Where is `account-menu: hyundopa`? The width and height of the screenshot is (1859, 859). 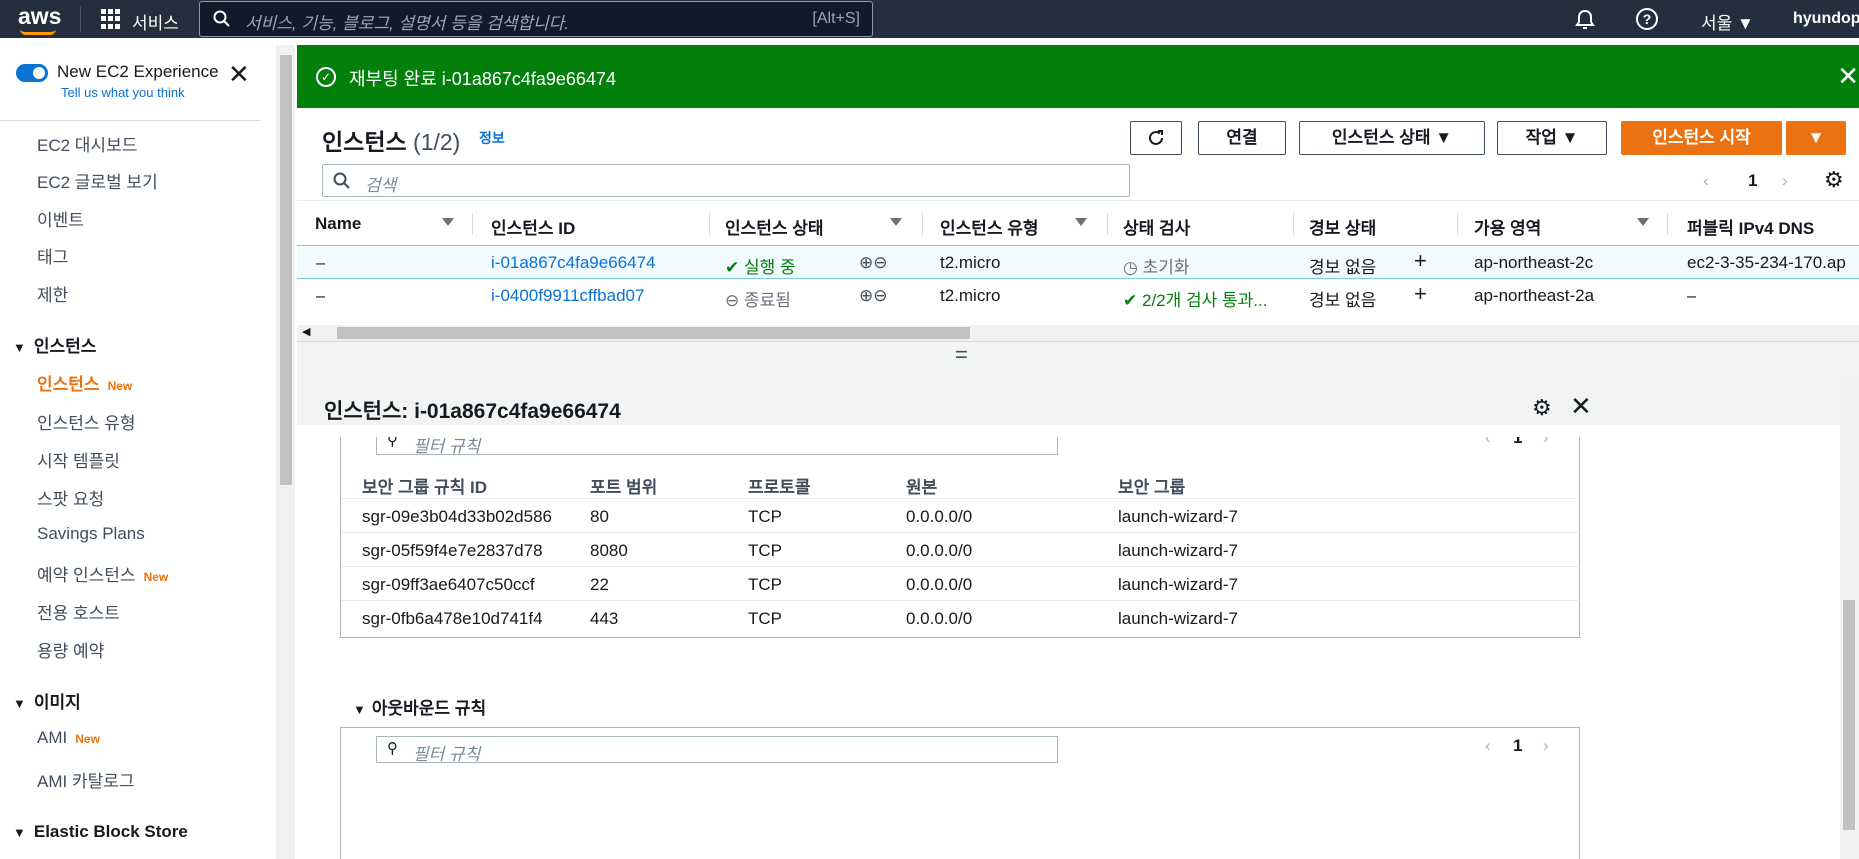 account-menu: hyundopa is located at coordinates (1826, 19).